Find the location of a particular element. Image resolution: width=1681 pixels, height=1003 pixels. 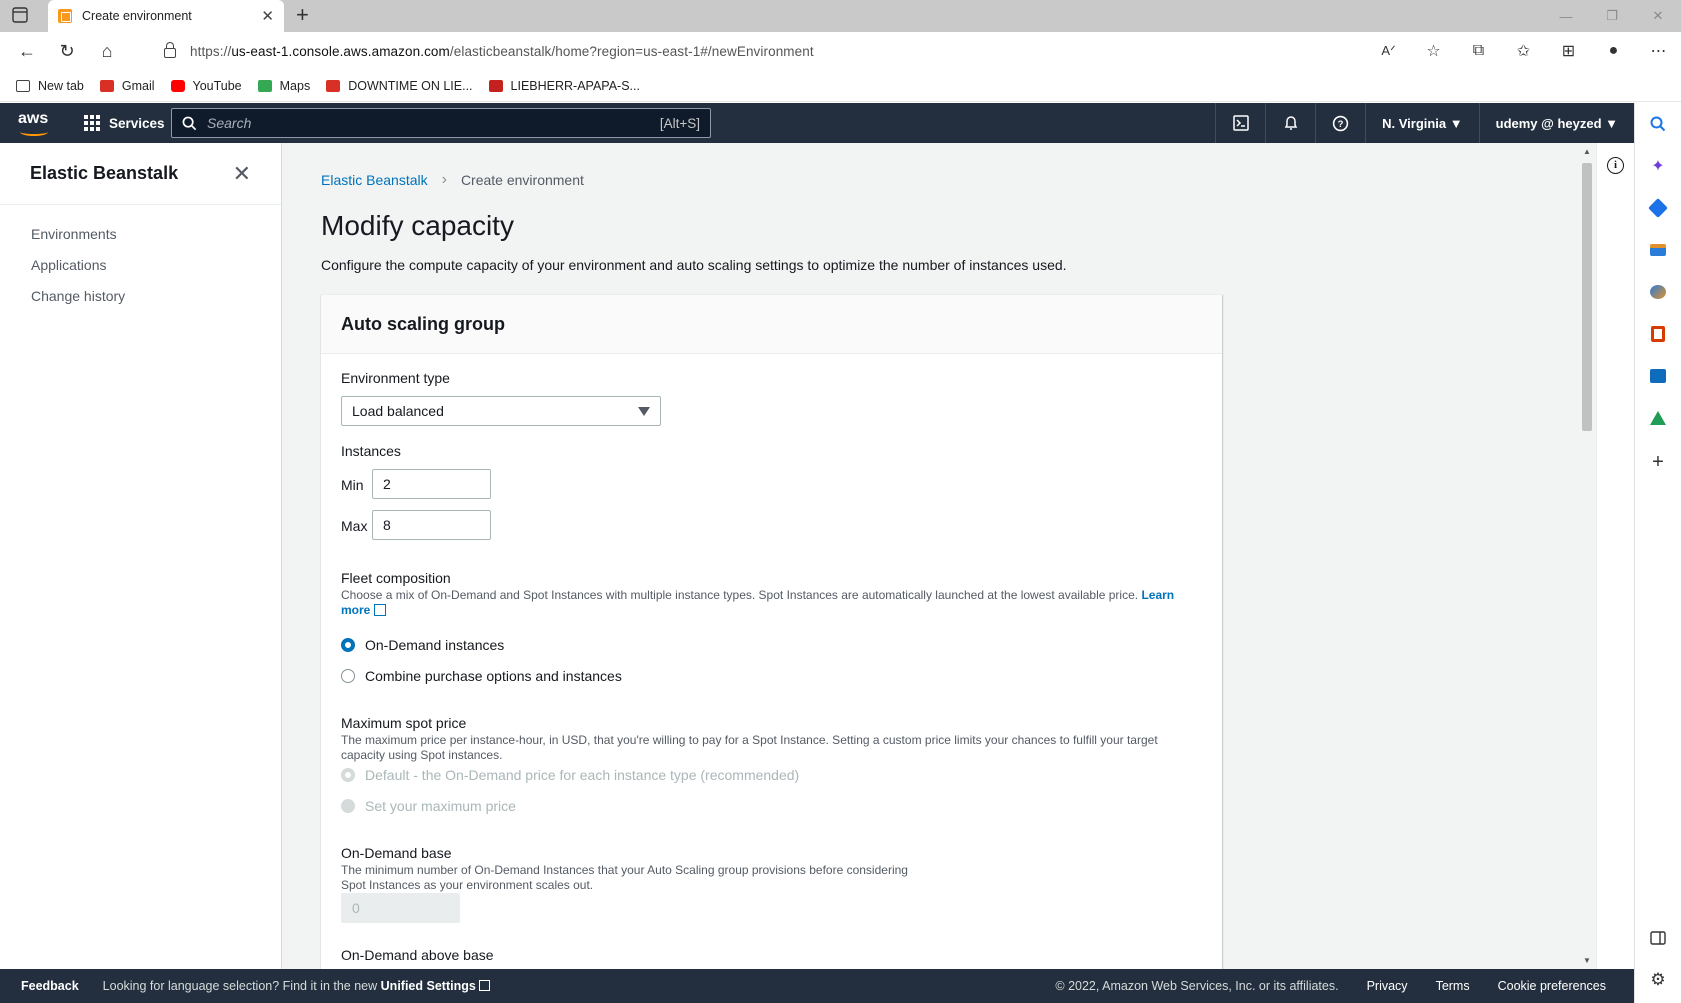

notifications-bell-icon is located at coordinates (1290, 123).